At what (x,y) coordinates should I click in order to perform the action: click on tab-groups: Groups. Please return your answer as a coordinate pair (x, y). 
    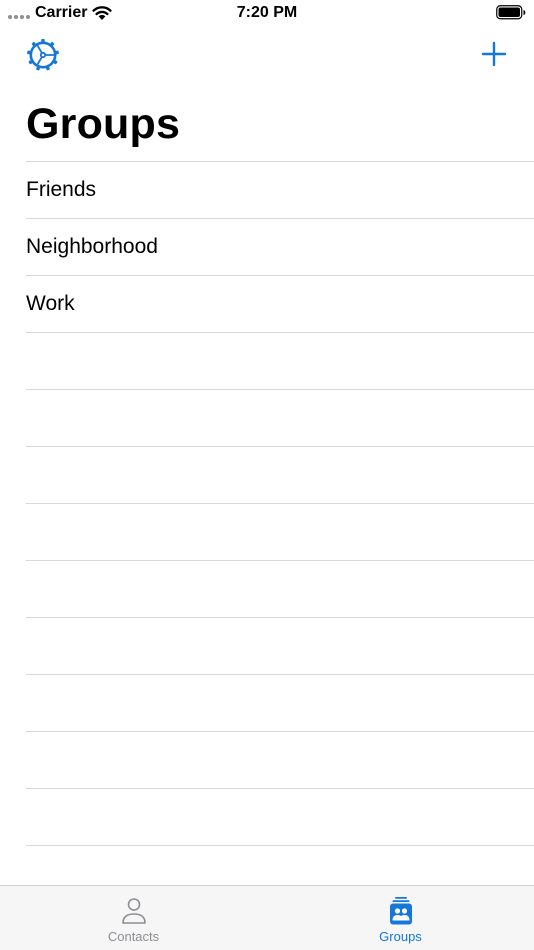
    Looking at the image, I should click on (400, 918).